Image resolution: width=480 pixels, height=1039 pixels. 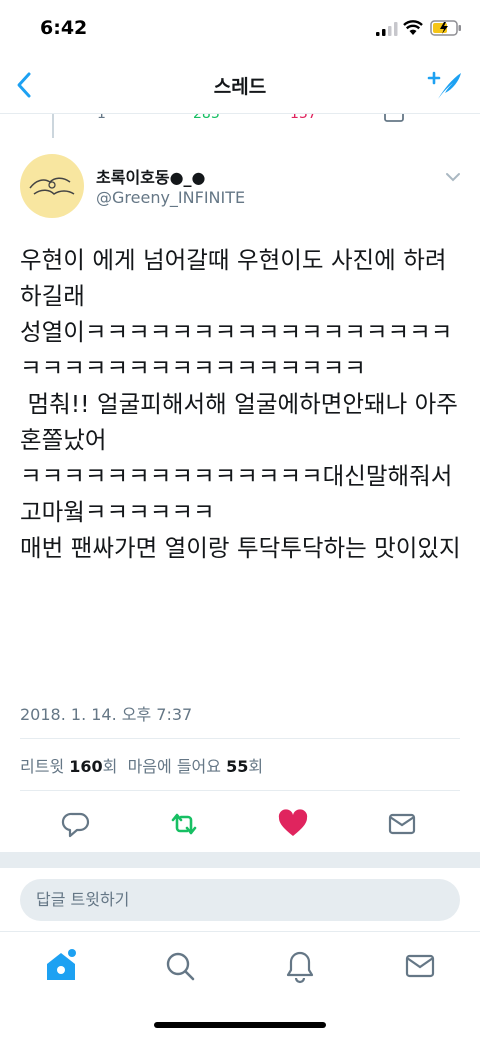 I want to click on notifications-icon, so click(x=300, y=966).